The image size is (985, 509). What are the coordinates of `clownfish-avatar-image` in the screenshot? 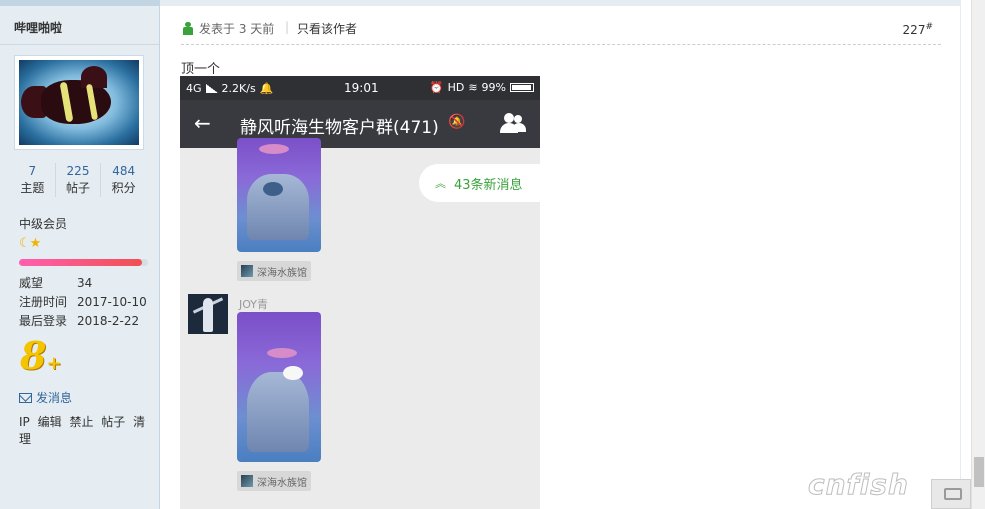 It's located at (79, 102).